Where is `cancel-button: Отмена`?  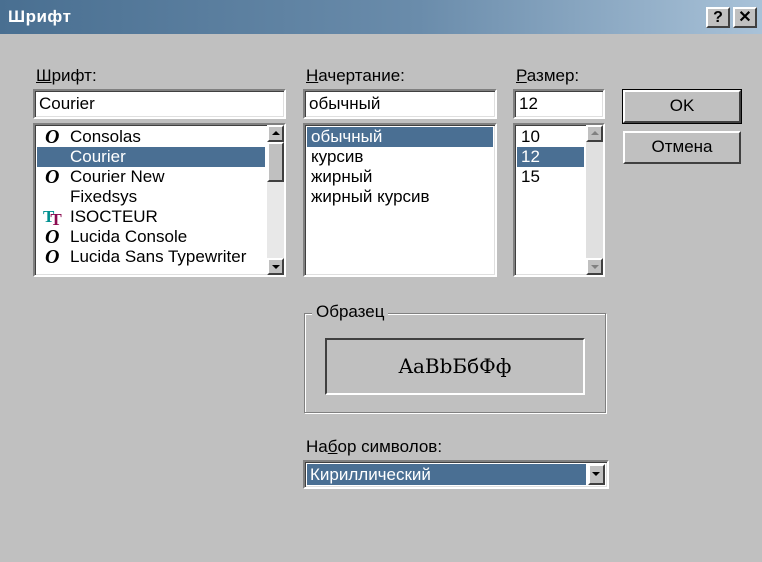 cancel-button: Отмена is located at coordinates (682, 147).